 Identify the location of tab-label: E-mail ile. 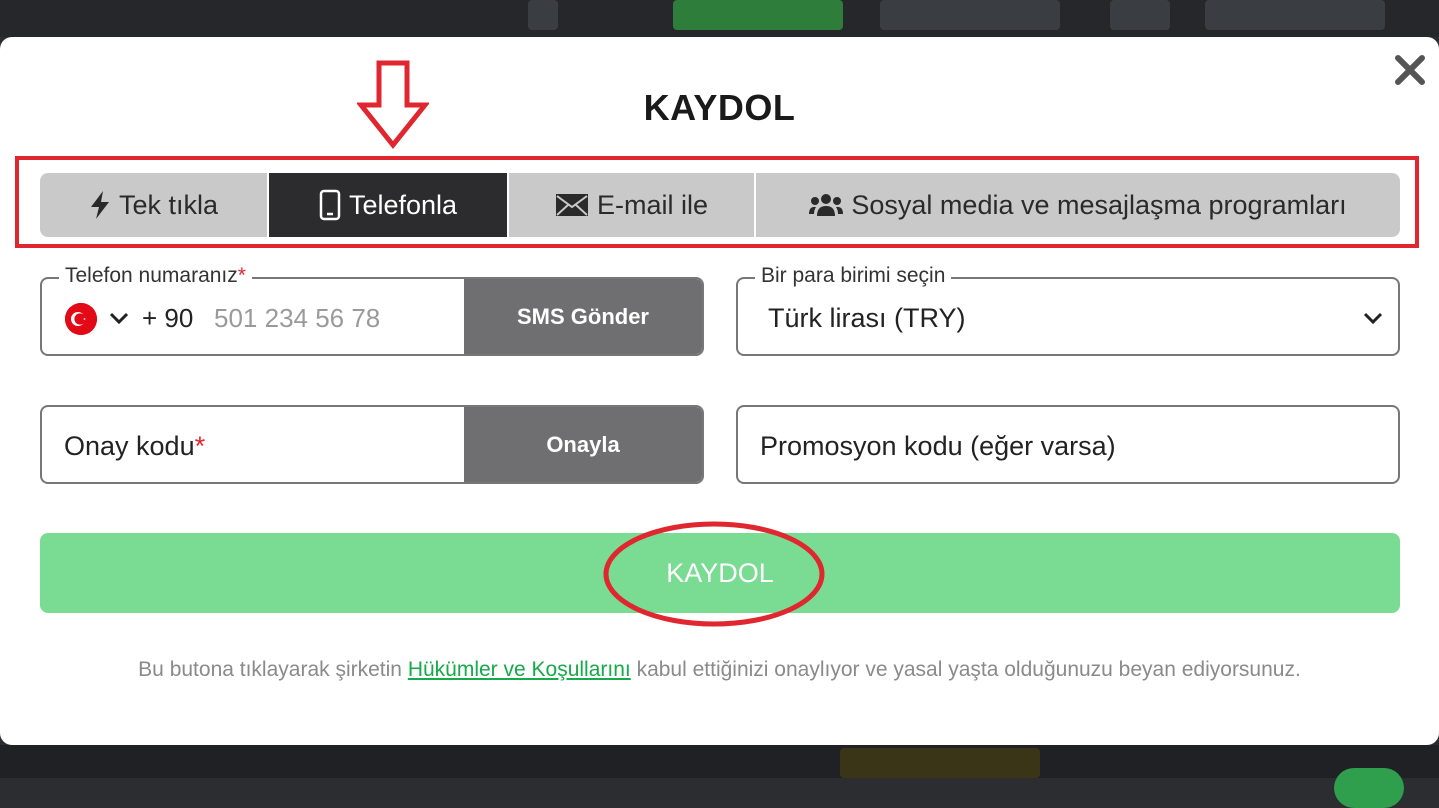
(652, 204).